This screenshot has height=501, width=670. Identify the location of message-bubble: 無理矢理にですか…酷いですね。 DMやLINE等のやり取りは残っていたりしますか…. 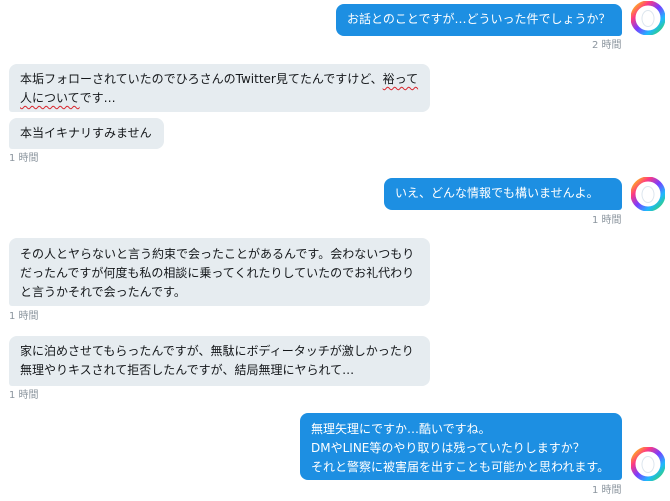
(461, 446).